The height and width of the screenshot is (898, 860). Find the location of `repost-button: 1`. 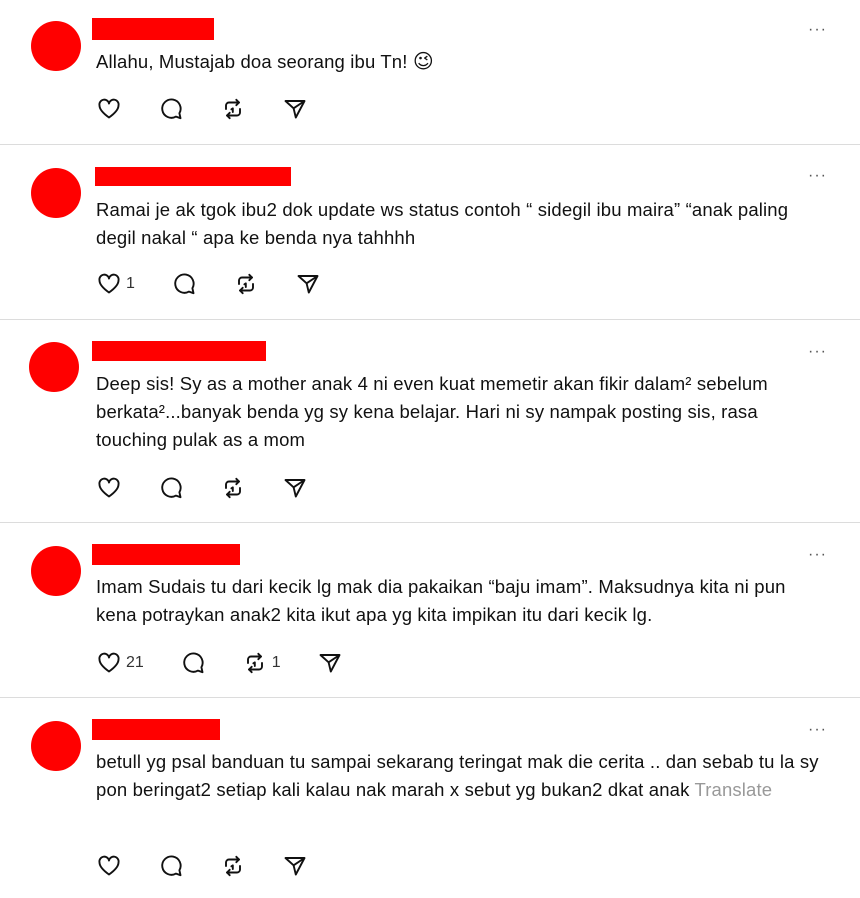

repost-button: 1 is located at coordinates (261, 663).